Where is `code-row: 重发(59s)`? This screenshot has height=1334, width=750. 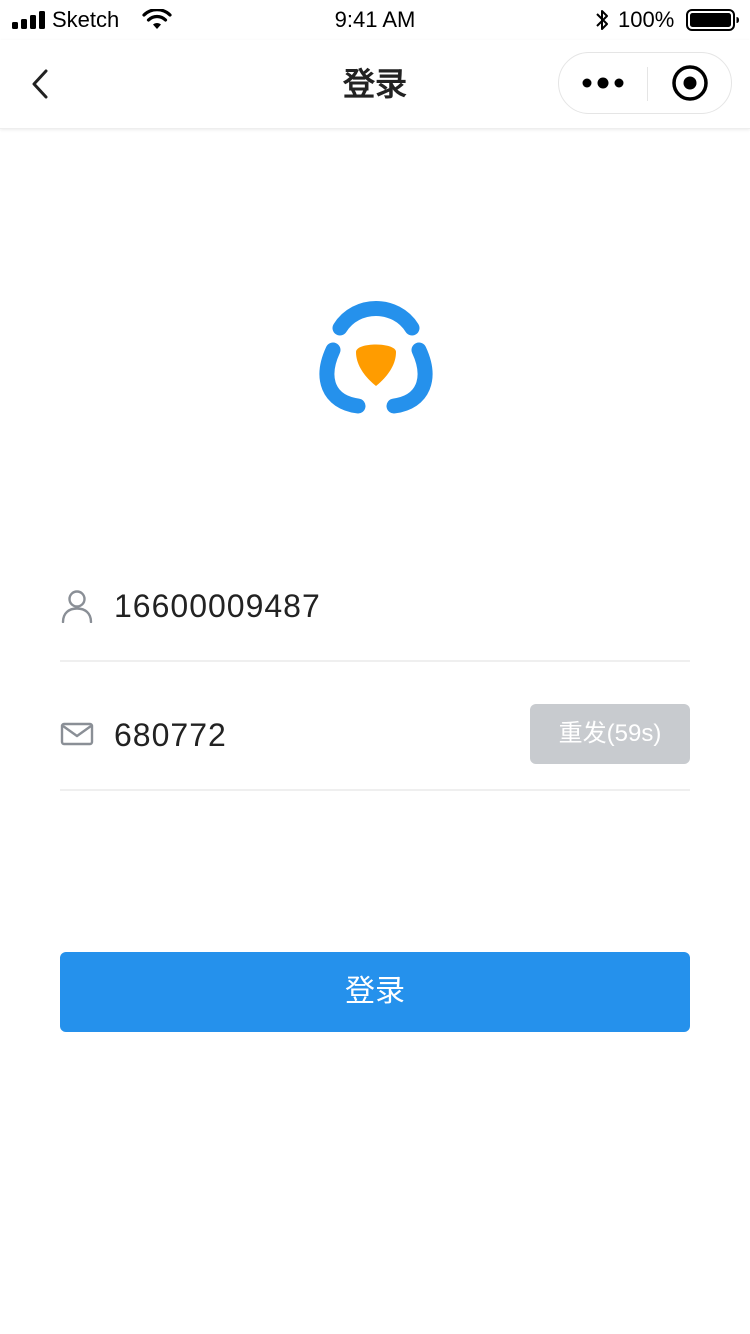 code-row: 重发(59s) is located at coordinates (375, 727).